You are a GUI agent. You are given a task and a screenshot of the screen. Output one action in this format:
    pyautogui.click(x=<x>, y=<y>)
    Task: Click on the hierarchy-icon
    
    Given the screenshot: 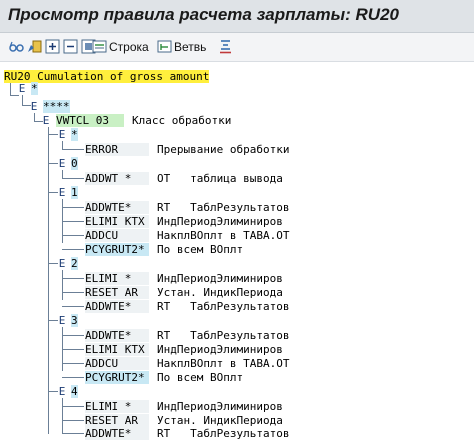 What is the action you would take?
    pyautogui.click(x=225, y=46)
    